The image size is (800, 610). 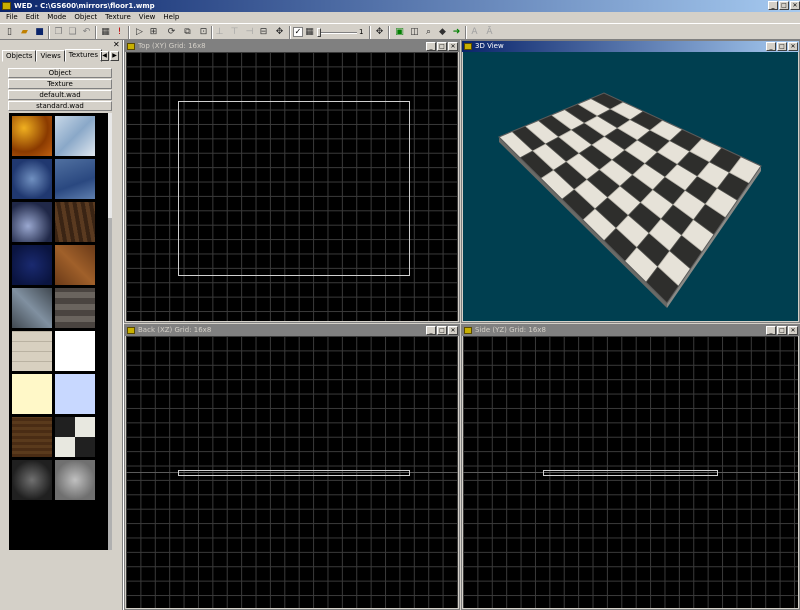 I want to click on new-icon: ▯, so click(x=9, y=32).